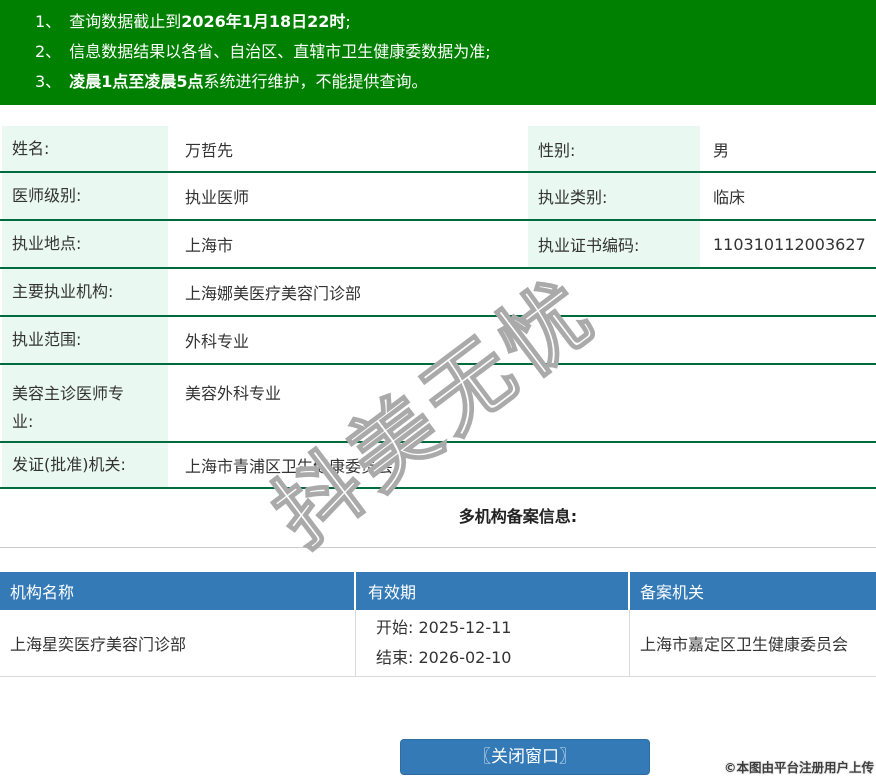 The width and height of the screenshot is (876, 779). Describe the element at coordinates (438, 245) in the screenshot. I see `info-row-location-certificate: 执业地点: 上海市 执业证书编码: 110310112003627` at that location.